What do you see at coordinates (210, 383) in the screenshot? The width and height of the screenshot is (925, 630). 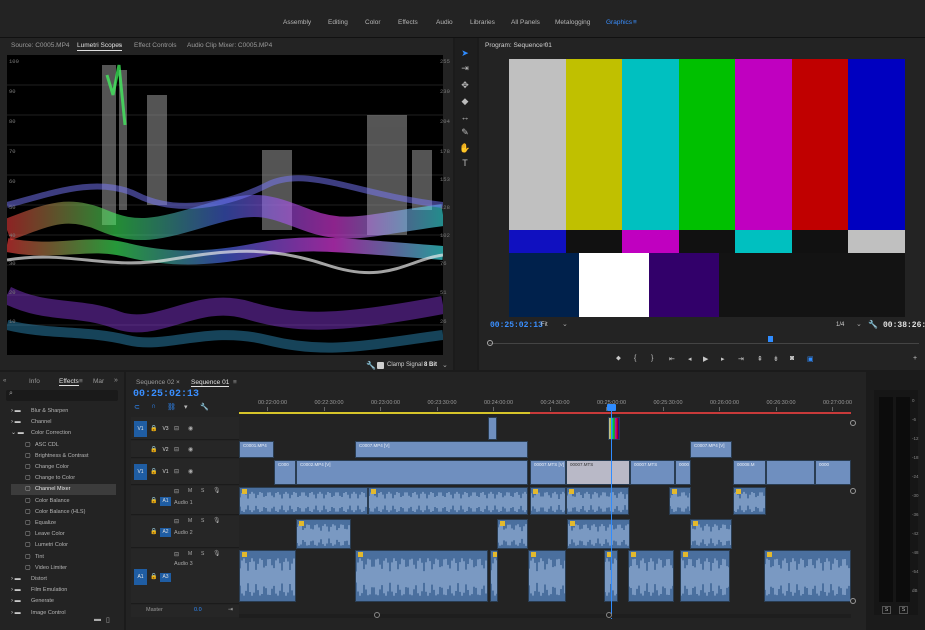 I see `tab-sequence-01: Sequence 01` at bounding box center [210, 383].